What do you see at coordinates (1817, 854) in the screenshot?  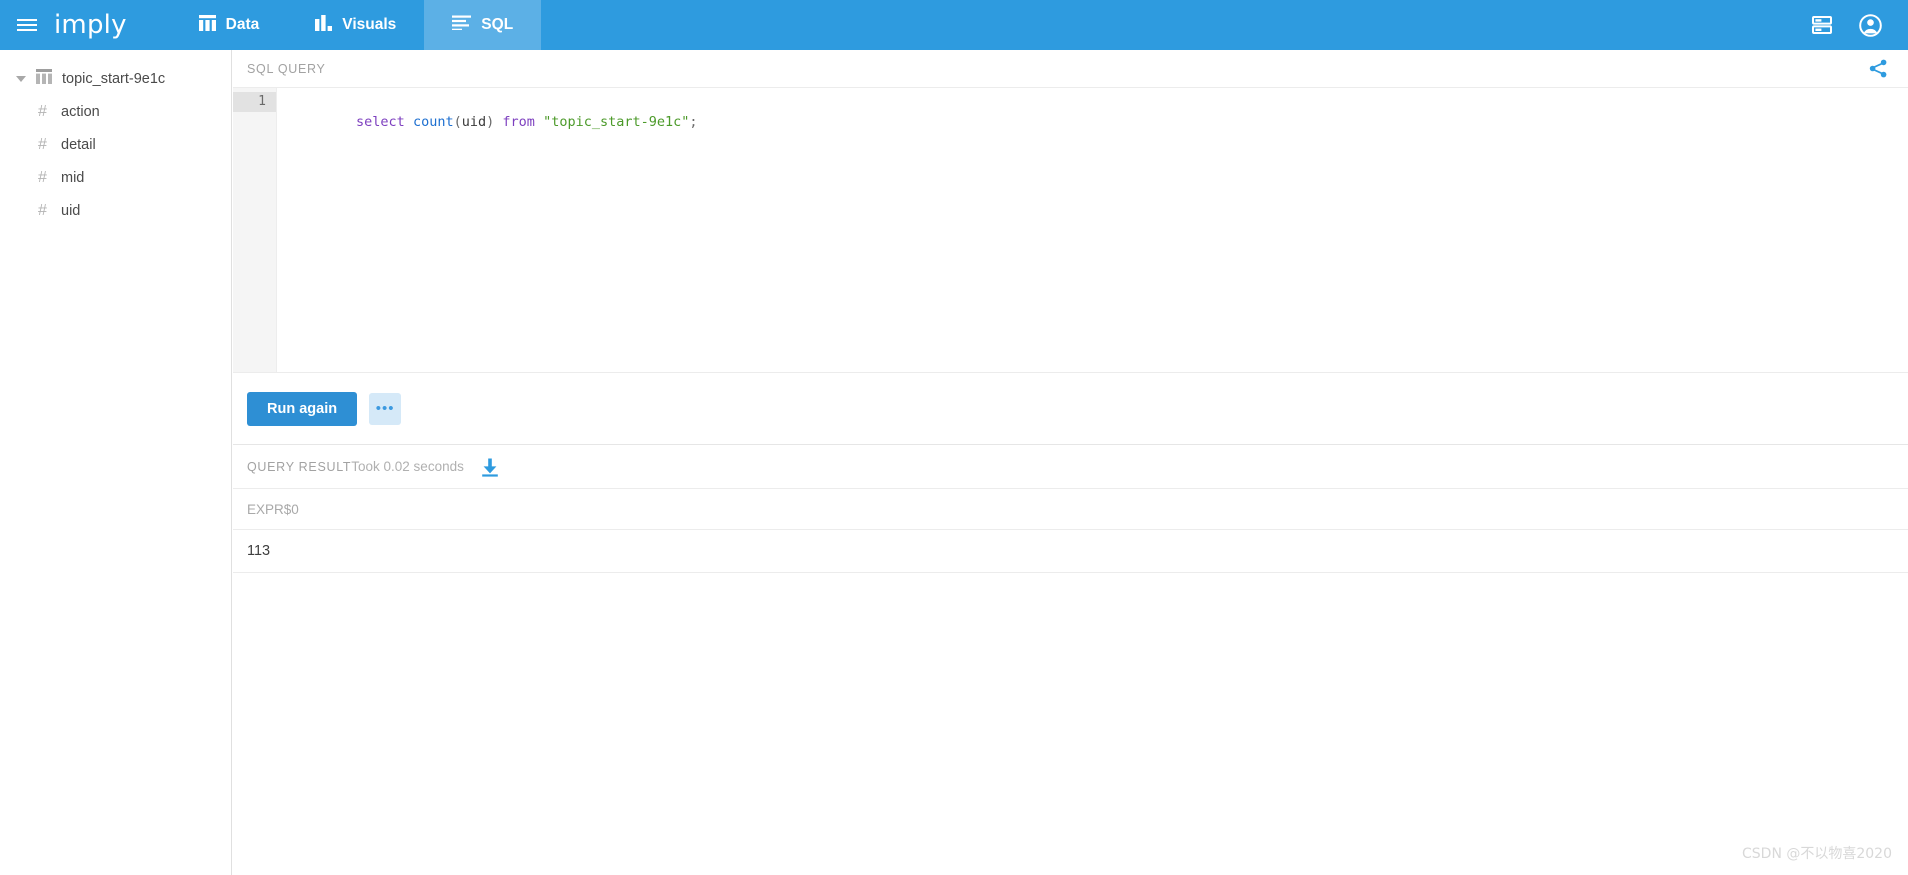 I see `csdn-watermark: CSDN @不以物喜2020` at bounding box center [1817, 854].